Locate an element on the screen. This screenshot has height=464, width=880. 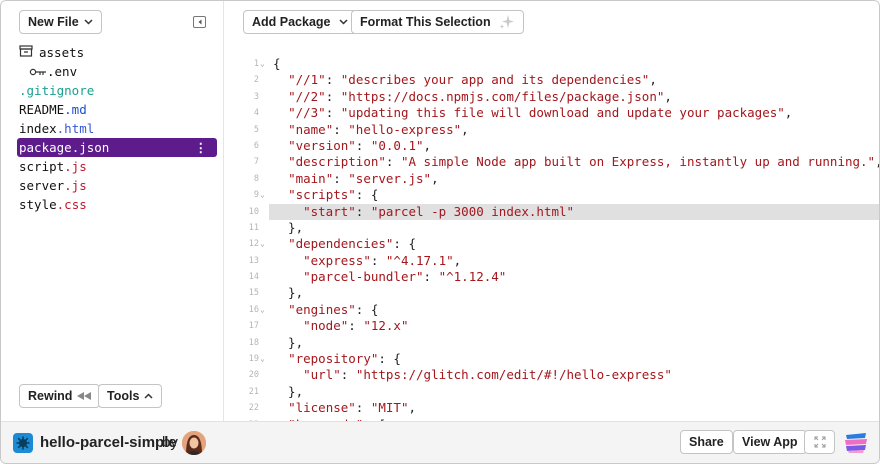
file-item: .gitignore is located at coordinates (119, 90).